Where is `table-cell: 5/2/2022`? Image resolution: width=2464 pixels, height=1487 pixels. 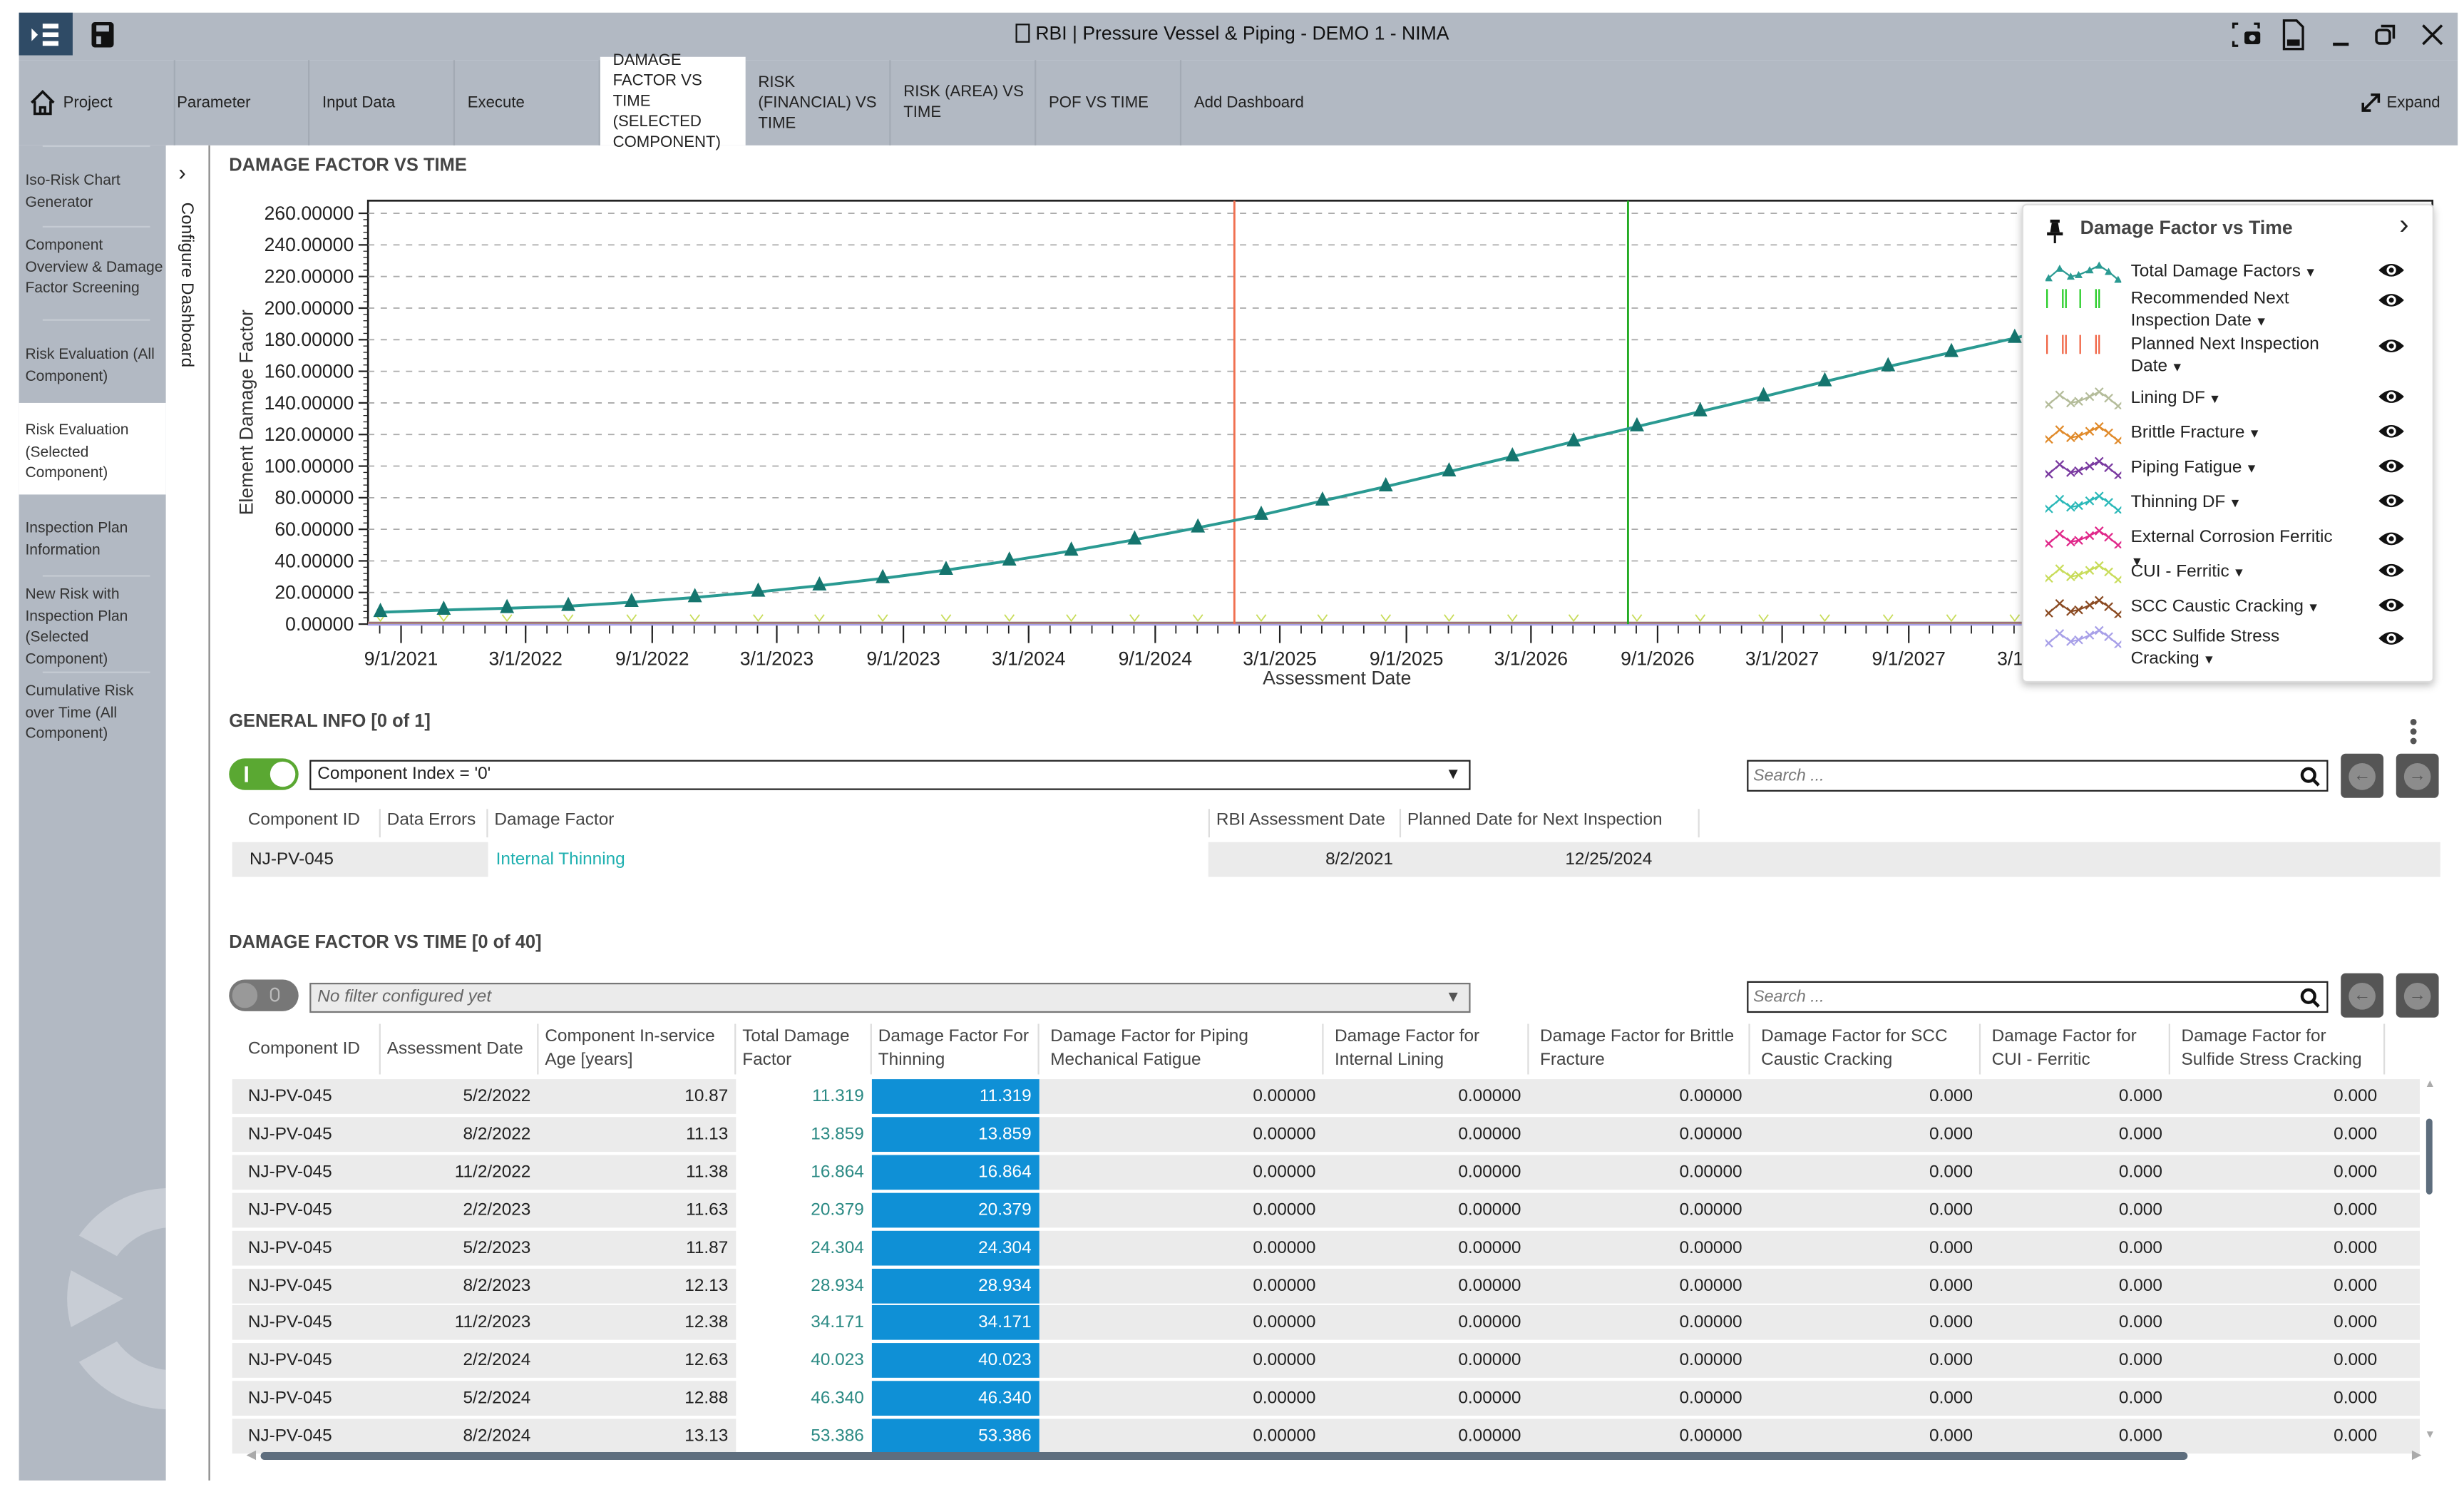 table-cell: 5/2/2022 is located at coordinates (460, 1096).